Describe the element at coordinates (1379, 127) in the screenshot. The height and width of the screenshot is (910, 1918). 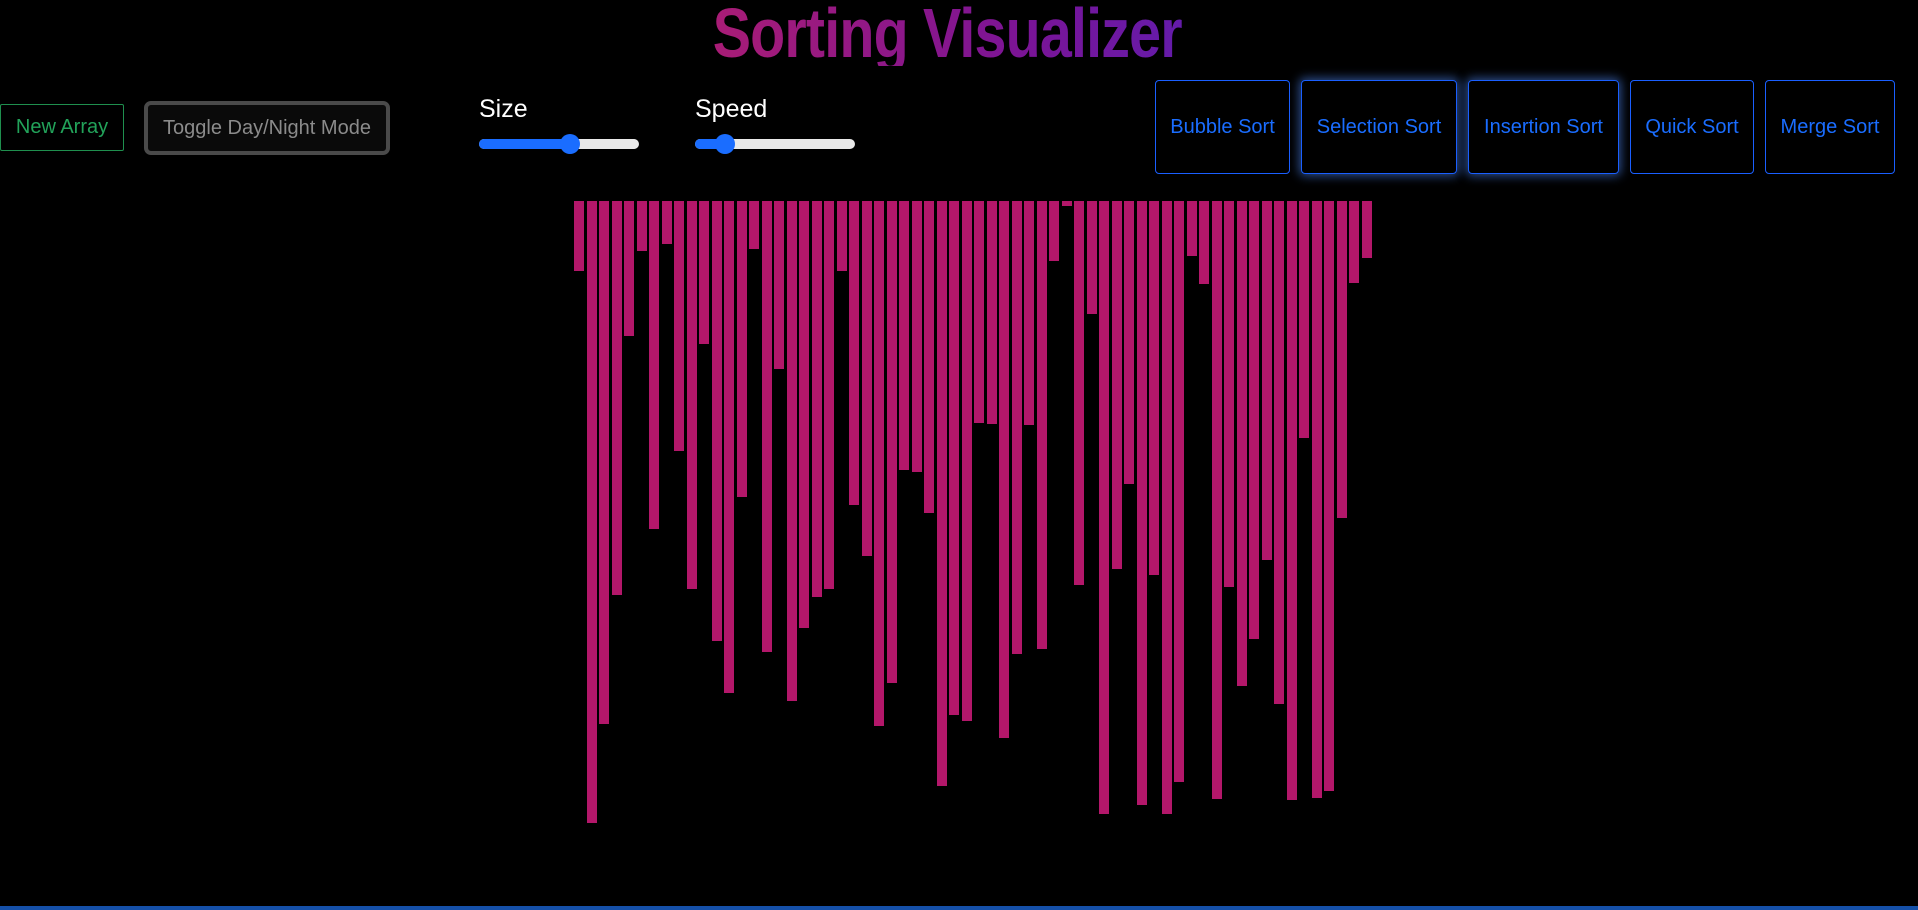
I see `selection-sort-button: Selection Sort` at that location.